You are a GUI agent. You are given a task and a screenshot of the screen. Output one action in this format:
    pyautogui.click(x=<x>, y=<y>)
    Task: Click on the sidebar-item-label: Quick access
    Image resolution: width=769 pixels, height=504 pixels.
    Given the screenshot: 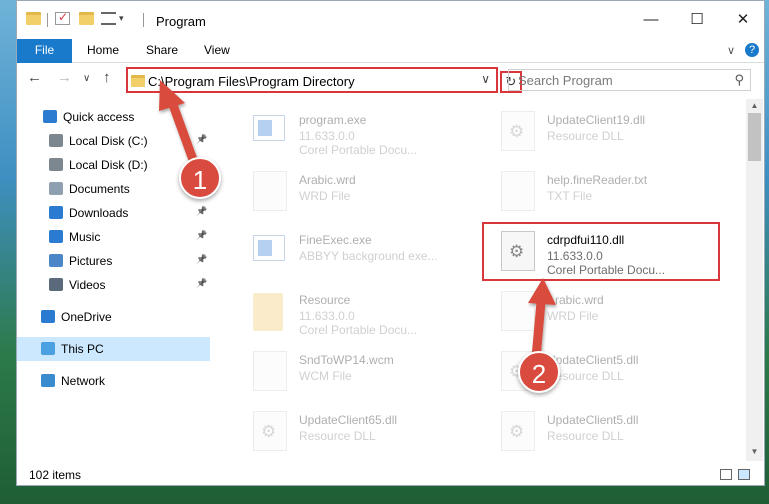 What is the action you would take?
    pyautogui.click(x=99, y=117)
    